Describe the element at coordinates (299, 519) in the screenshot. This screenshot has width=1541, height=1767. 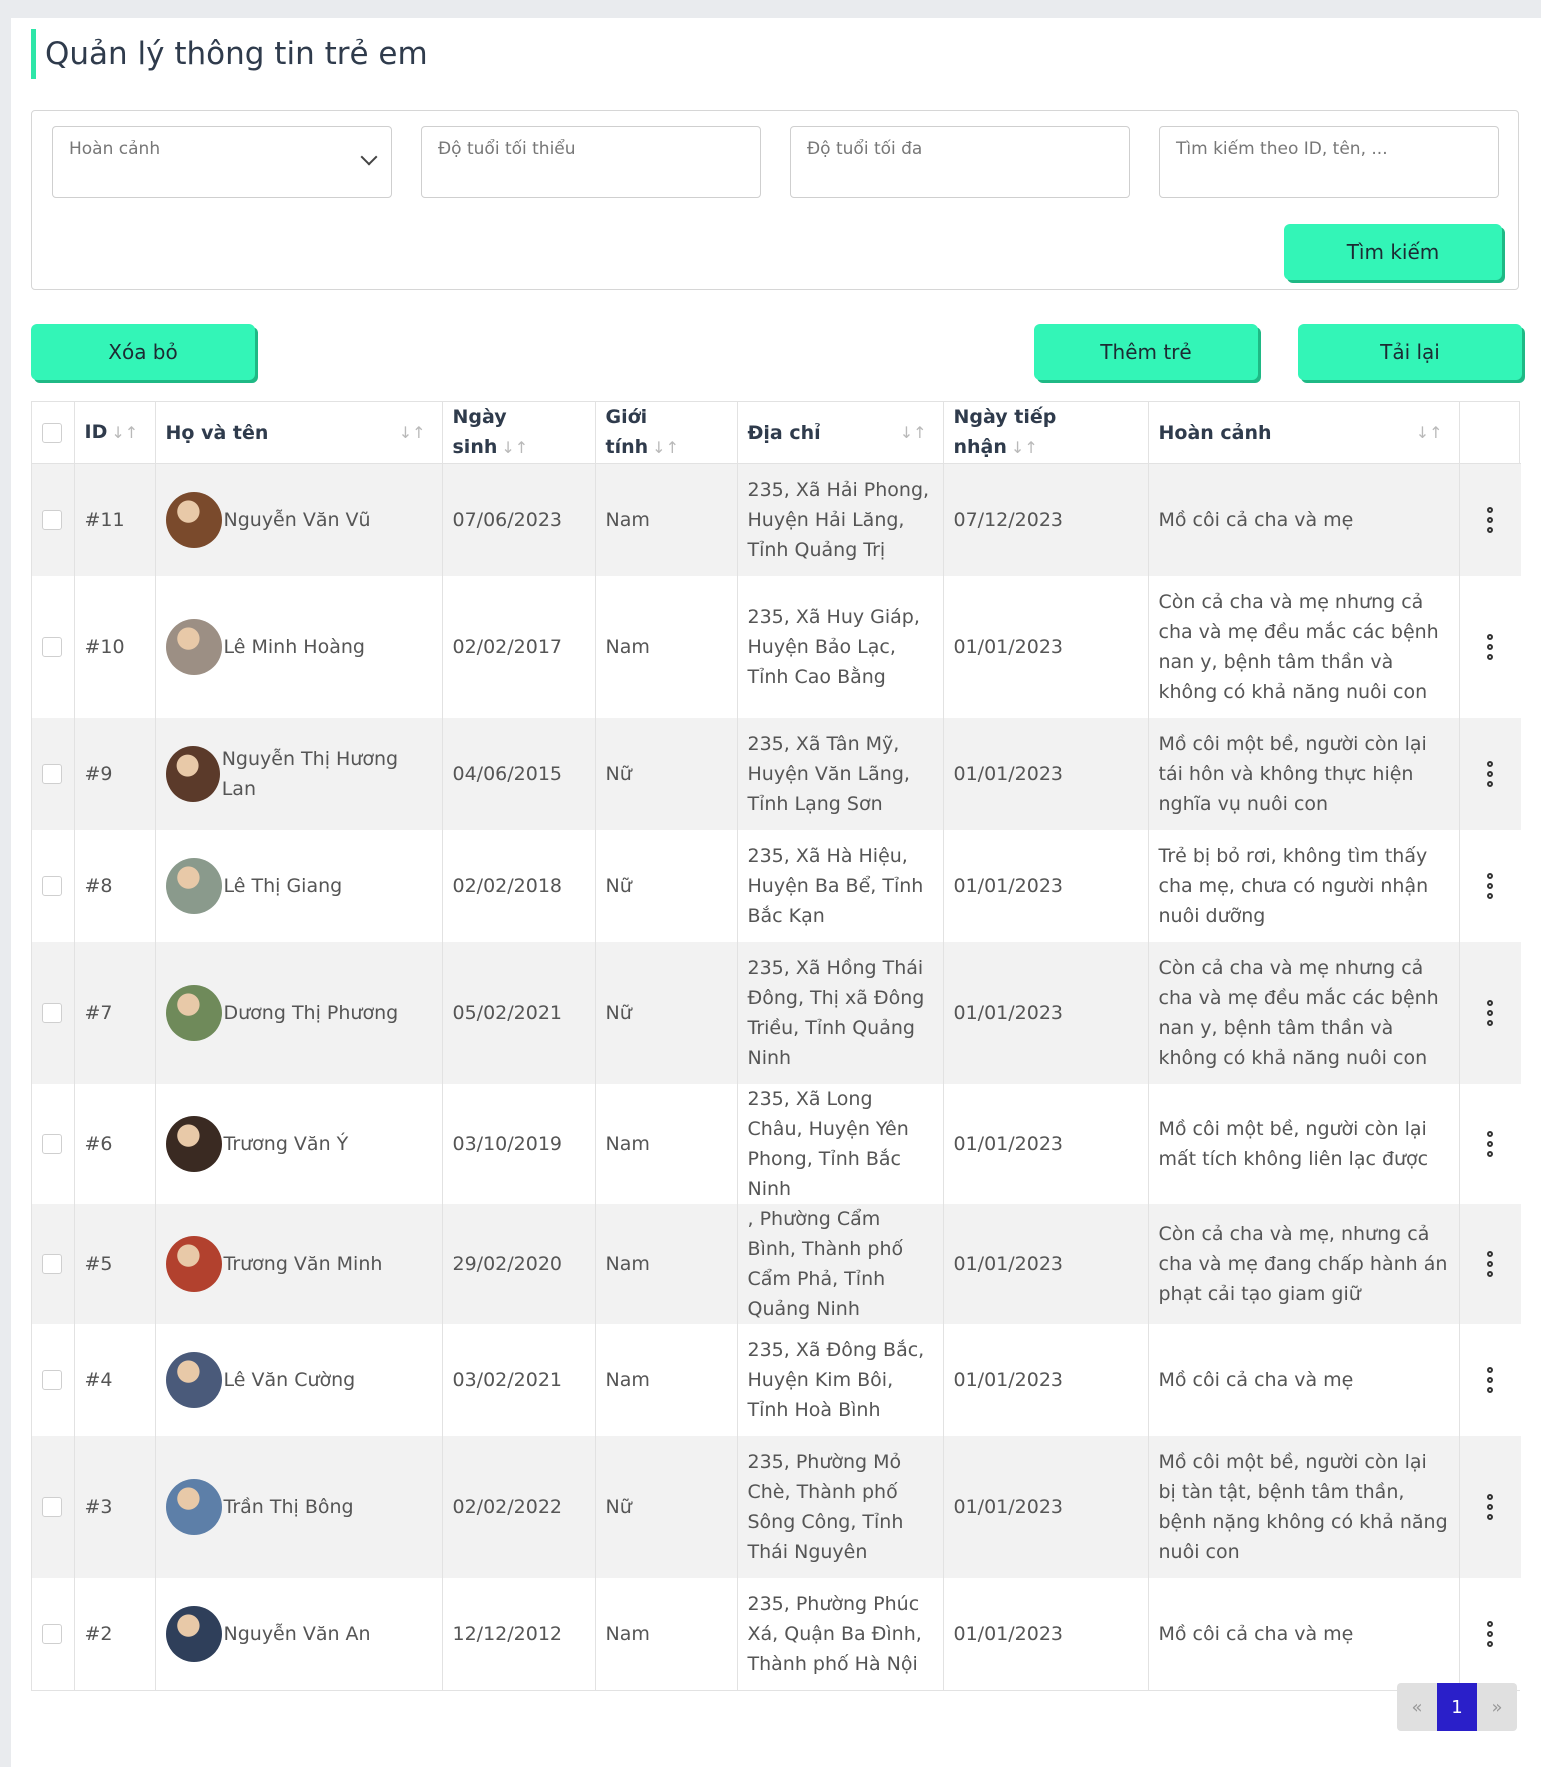
I see `name-cell: Nguyễn Văn Vũ` at that location.